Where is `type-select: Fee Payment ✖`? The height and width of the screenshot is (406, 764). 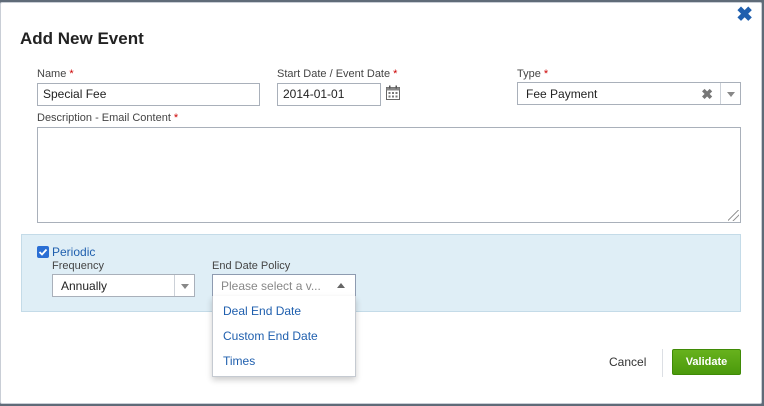 type-select: Fee Payment ✖ is located at coordinates (629, 93).